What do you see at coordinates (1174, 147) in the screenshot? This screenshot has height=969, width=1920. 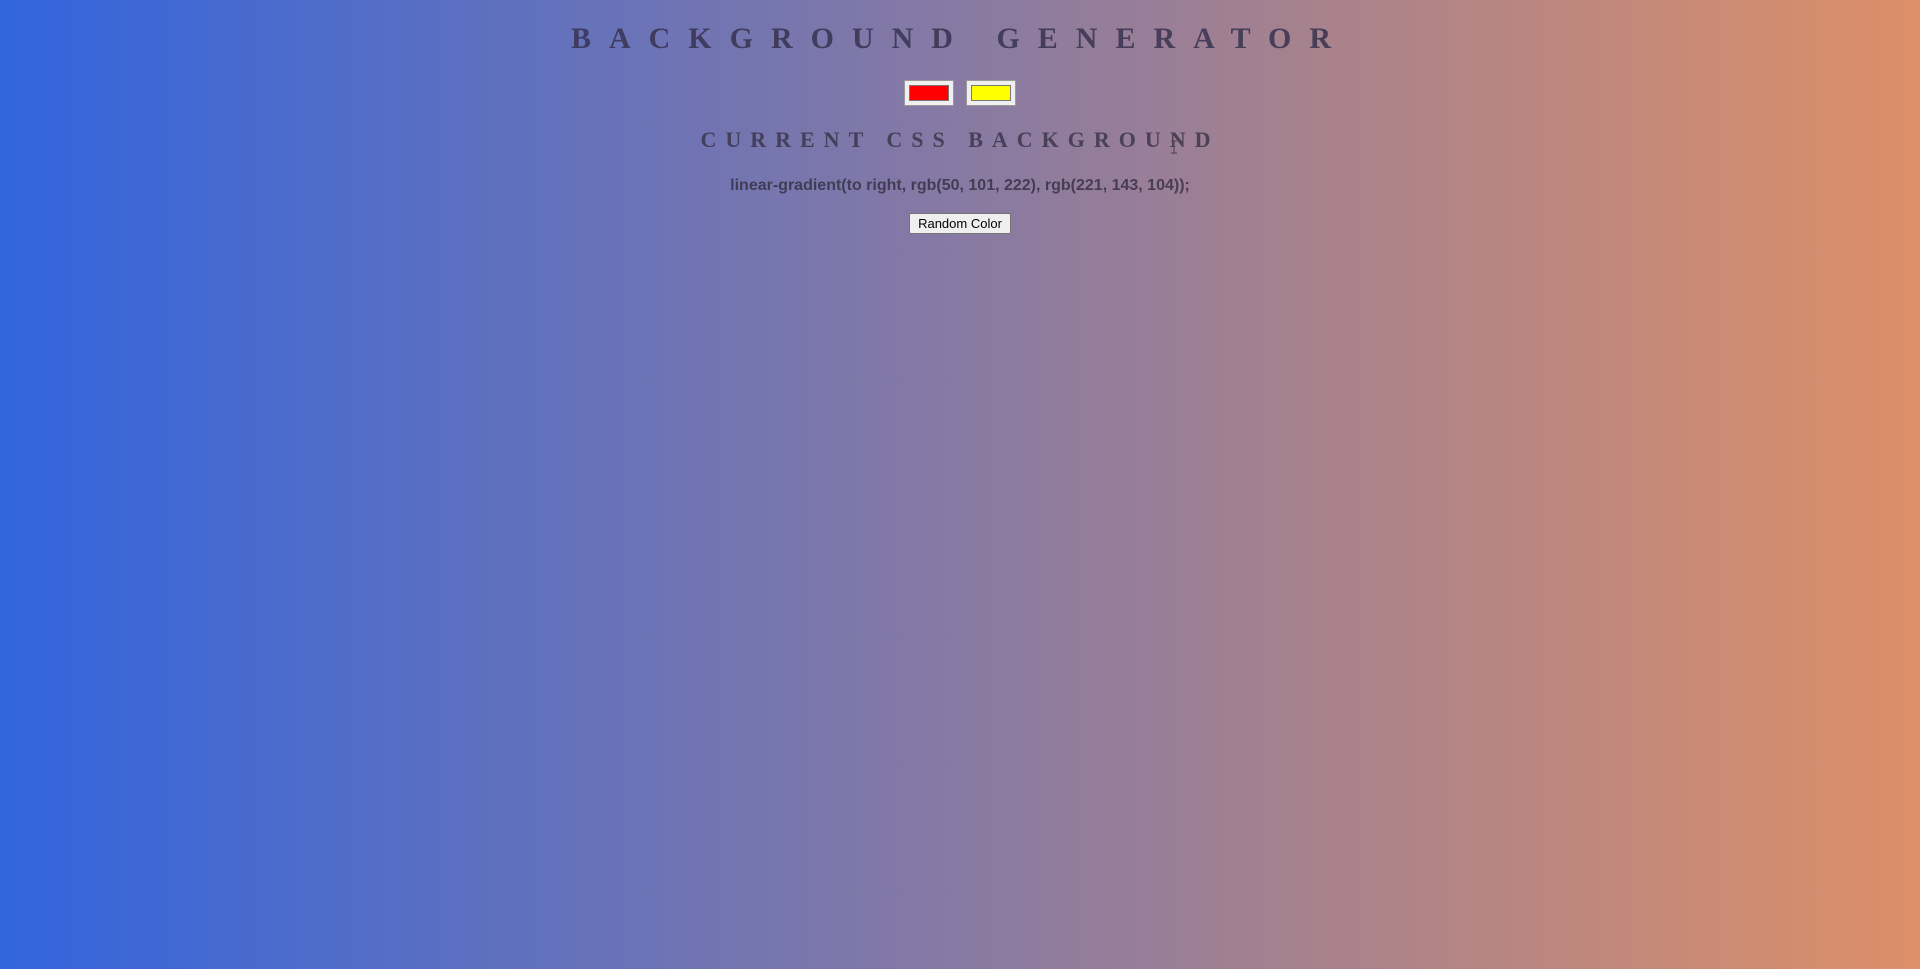 I see `text-cursor-icon` at bounding box center [1174, 147].